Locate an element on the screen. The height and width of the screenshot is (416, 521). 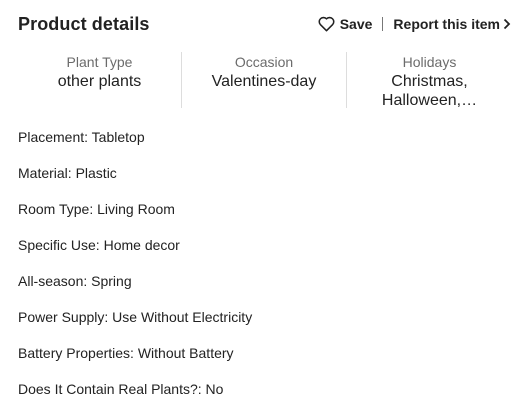
attribute-label: Plant Type is located at coordinates (99, 62).